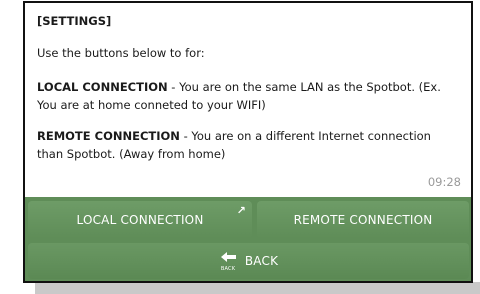 This screenshot has height=294, width=480. I want to click on message-intro: Use the buttons below to for:, so click(121, 53).